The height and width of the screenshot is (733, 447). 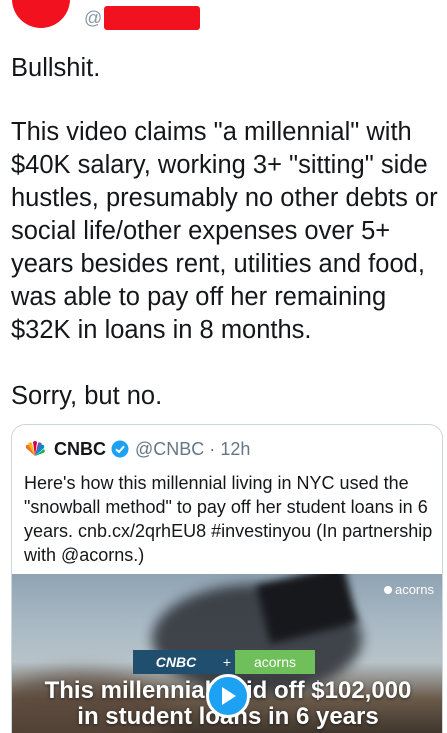 I want to click on quoted-timestamp: 12h, so click(x=235, y=449).